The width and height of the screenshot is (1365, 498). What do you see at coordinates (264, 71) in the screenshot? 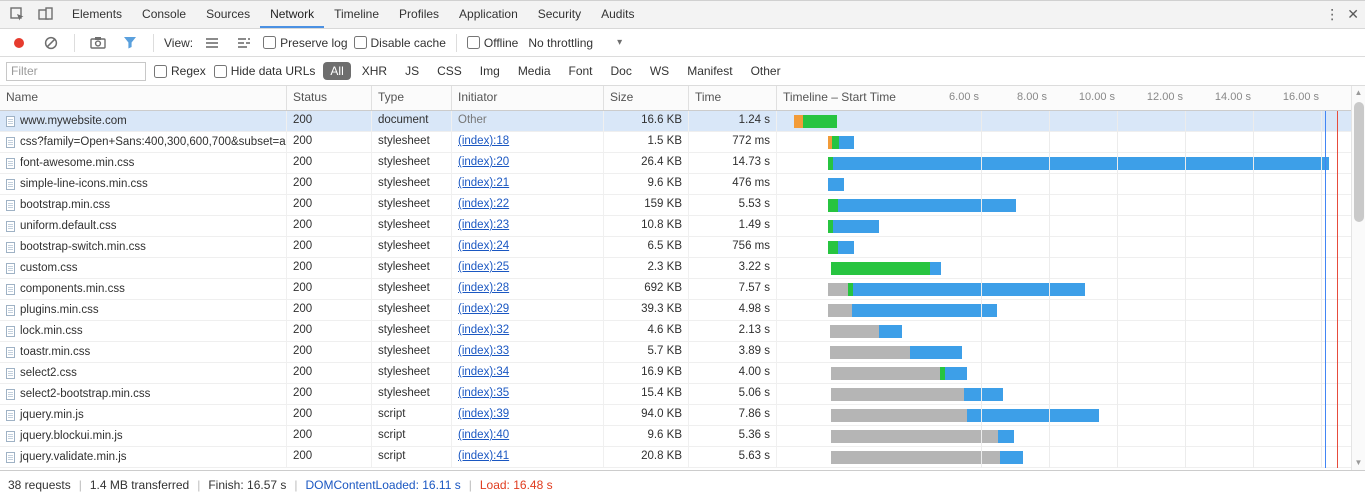
I see `hide-data-urls-checkbox: Hide data URLs` at bounding box center [264, 71].